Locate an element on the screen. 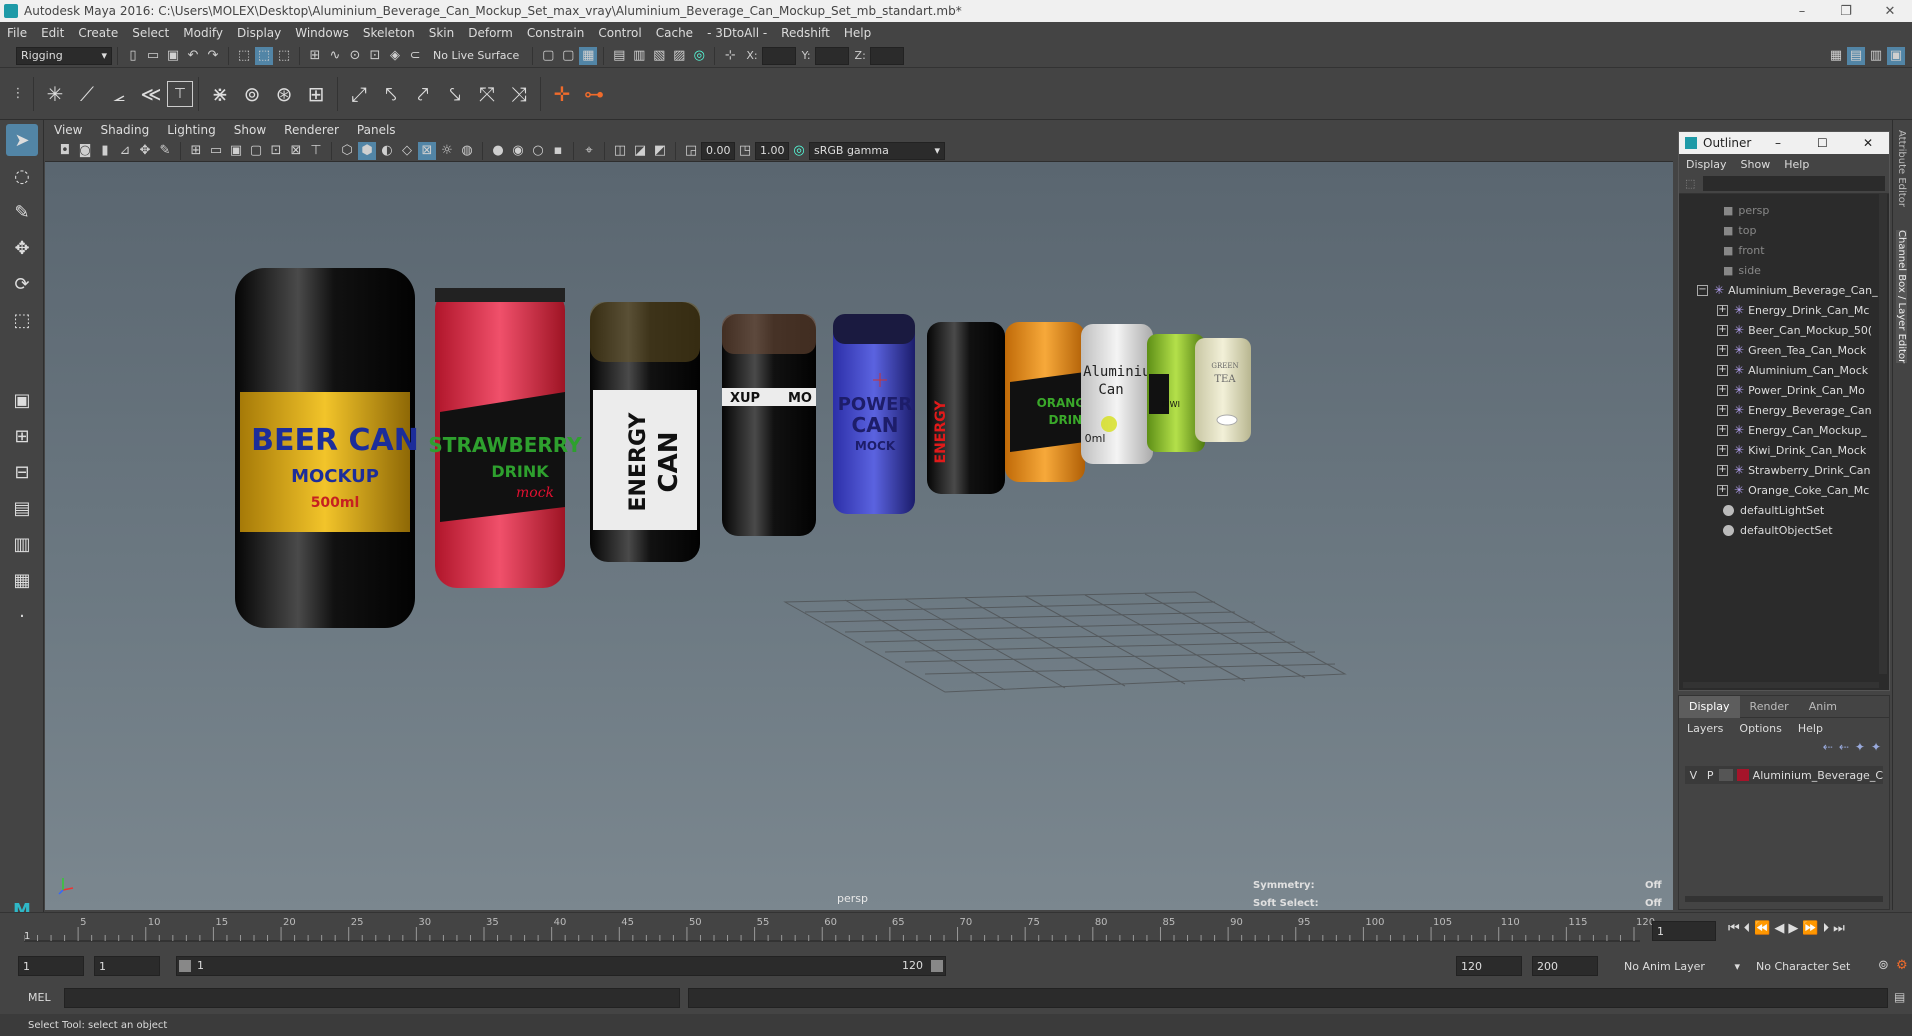 This screenshot has width=1912, height=1036. new-layer-selected-icon: ✦ is located at coordinates (1876, 747).